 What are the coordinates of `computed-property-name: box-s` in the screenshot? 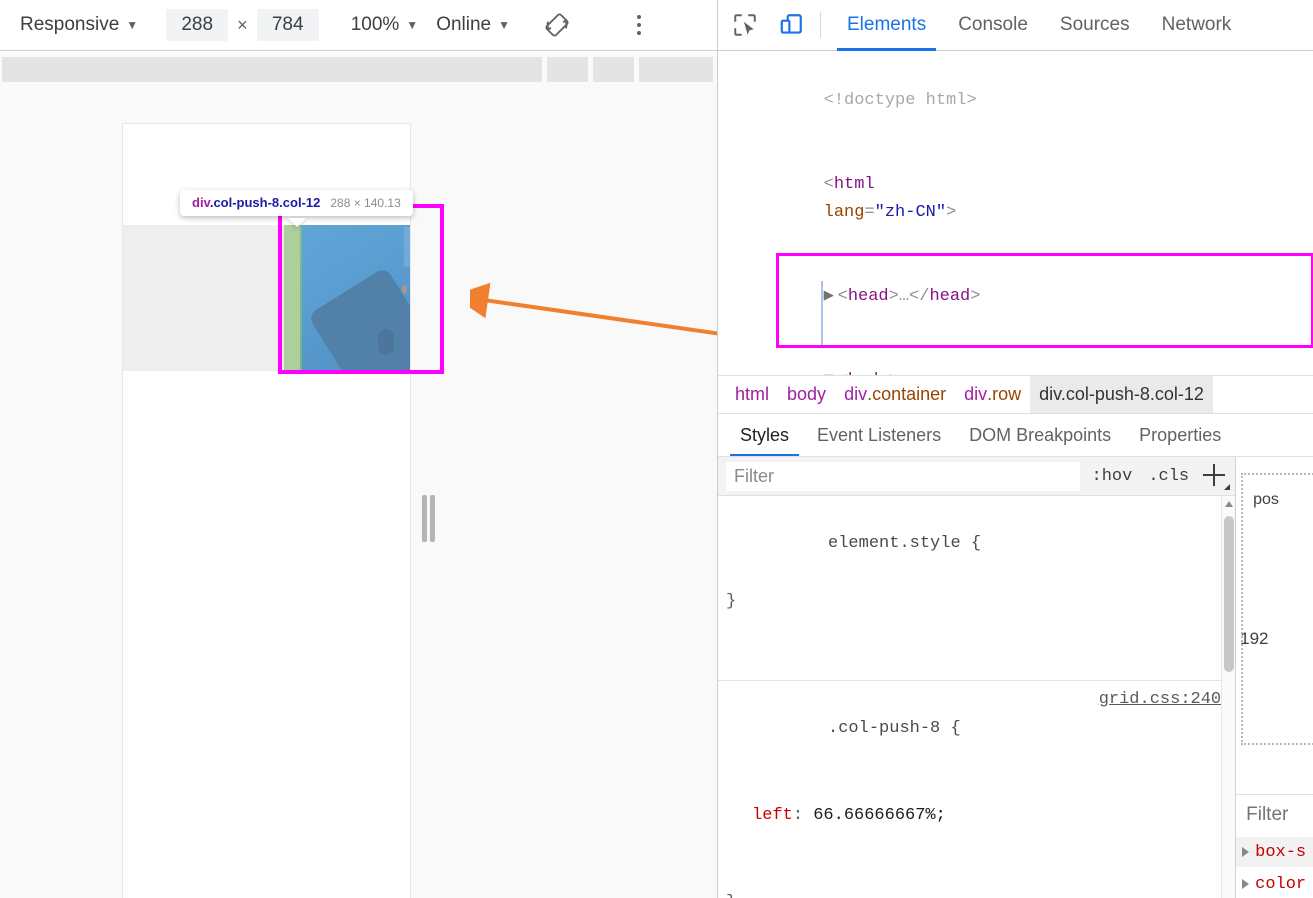 It's located at (1281, 852).